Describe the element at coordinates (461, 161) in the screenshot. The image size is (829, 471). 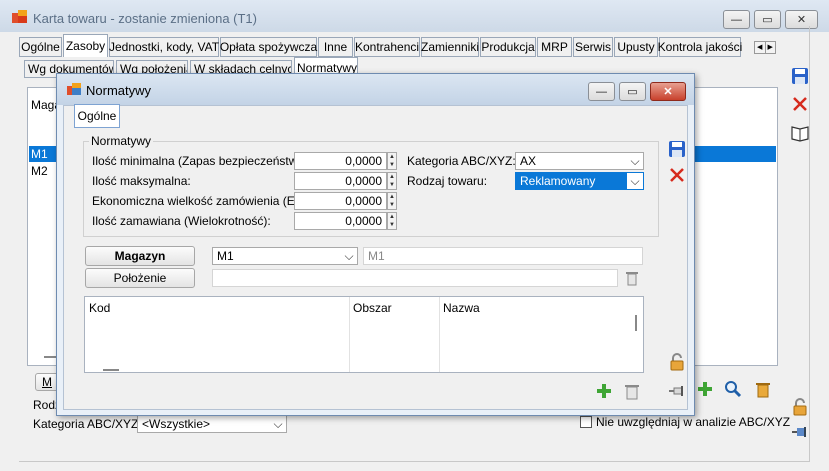
I see `kategoria-label: Kategoria ABC/XYZ:` at that location.